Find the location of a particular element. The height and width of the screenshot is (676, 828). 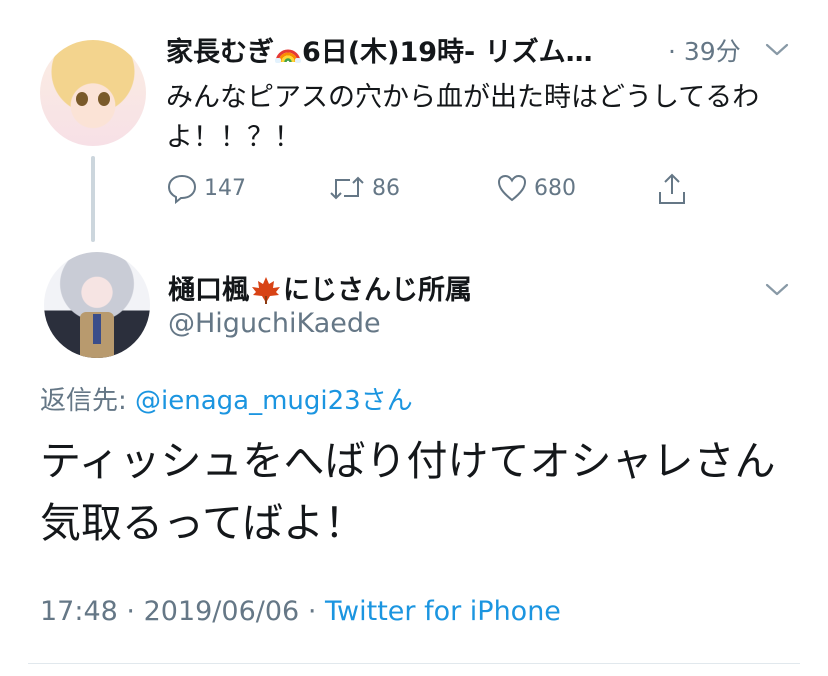

reply-tweet-avatar is located at coordinates (97, 305).